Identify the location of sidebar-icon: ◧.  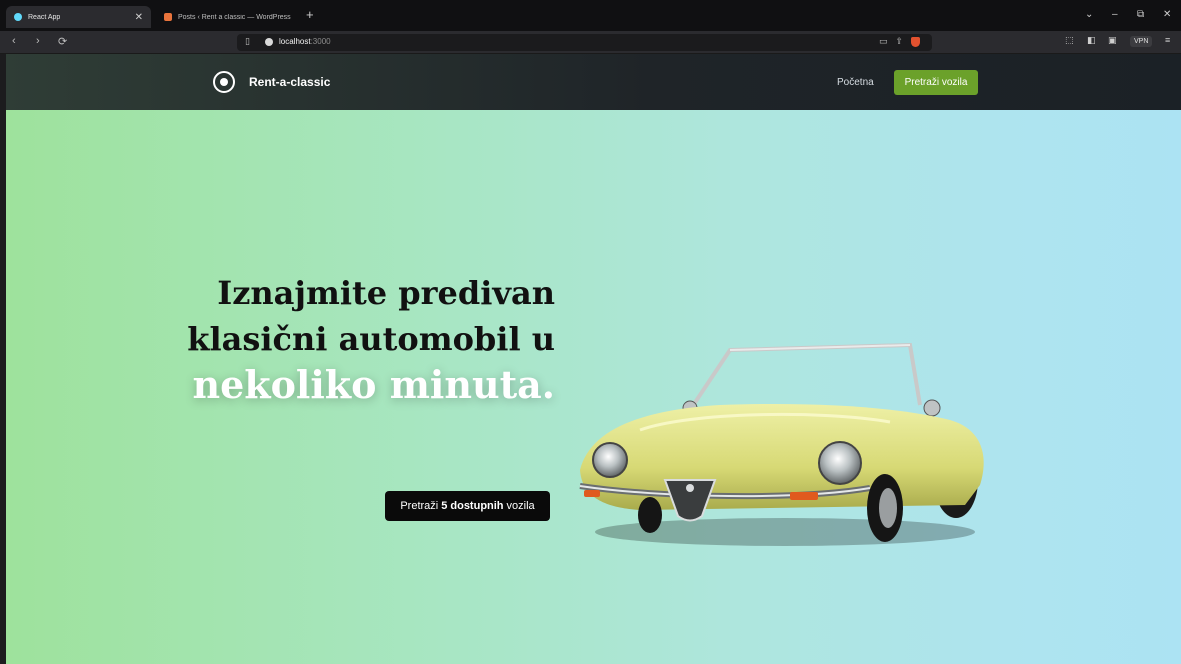
(1091, 40).